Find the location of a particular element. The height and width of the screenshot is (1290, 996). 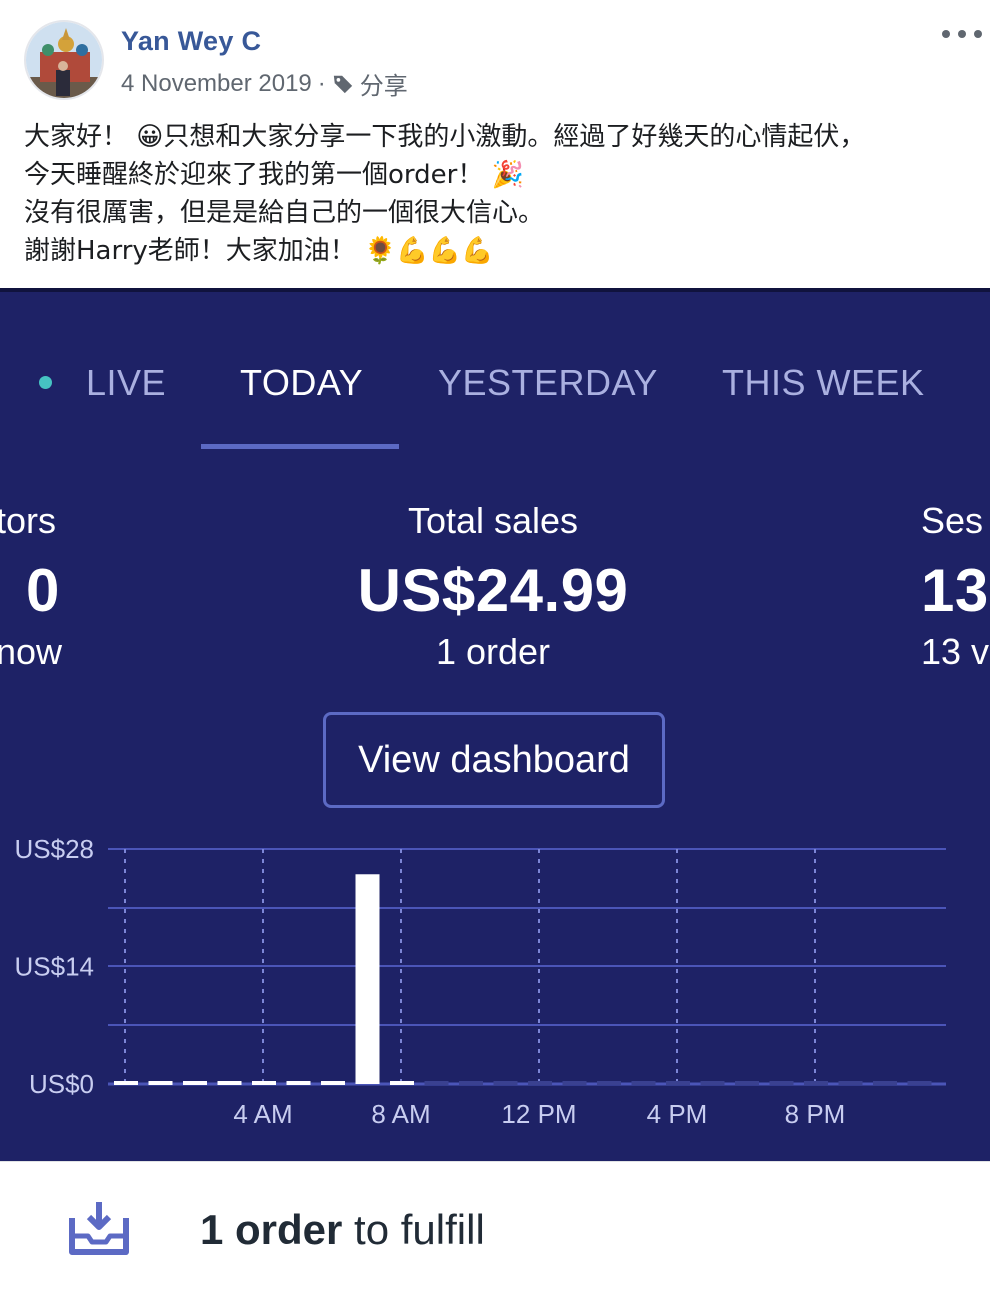

y-tick-label: US$0 is located at coordinates (61, 1084).